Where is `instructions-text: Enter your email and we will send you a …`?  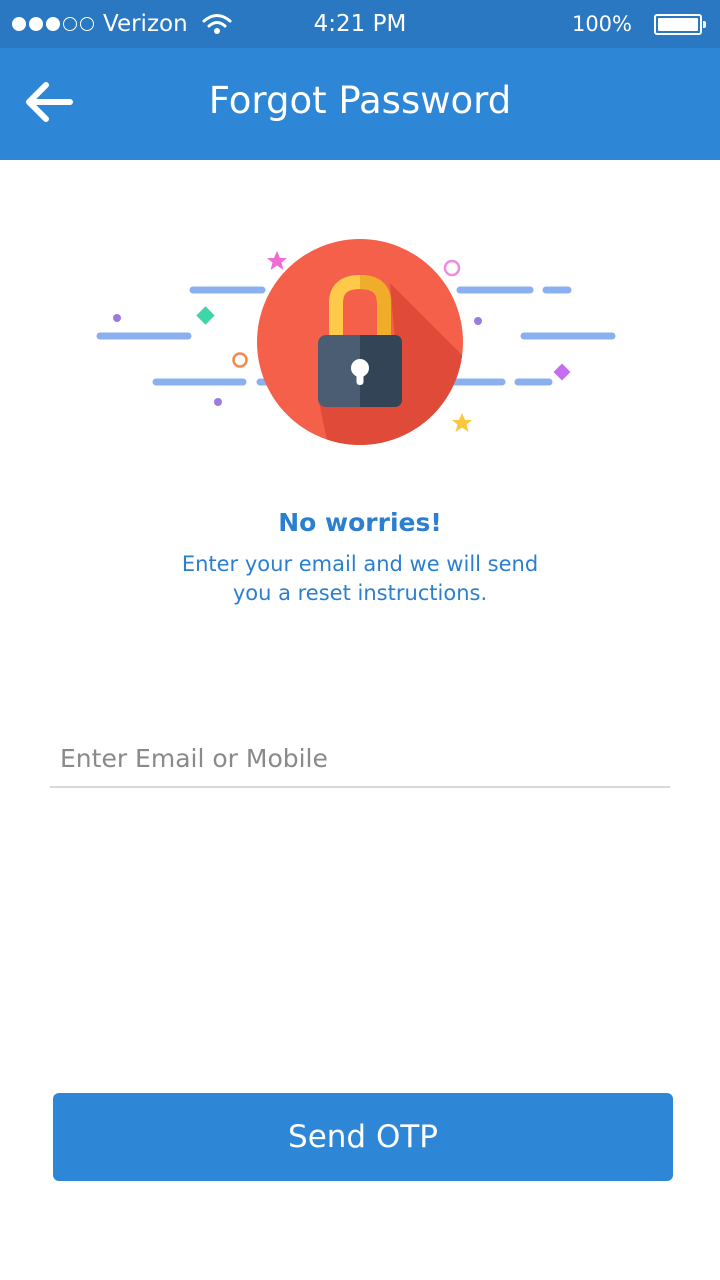 instructions-text: Enter your email and we will send you a … is located at coordinates (360, 579).